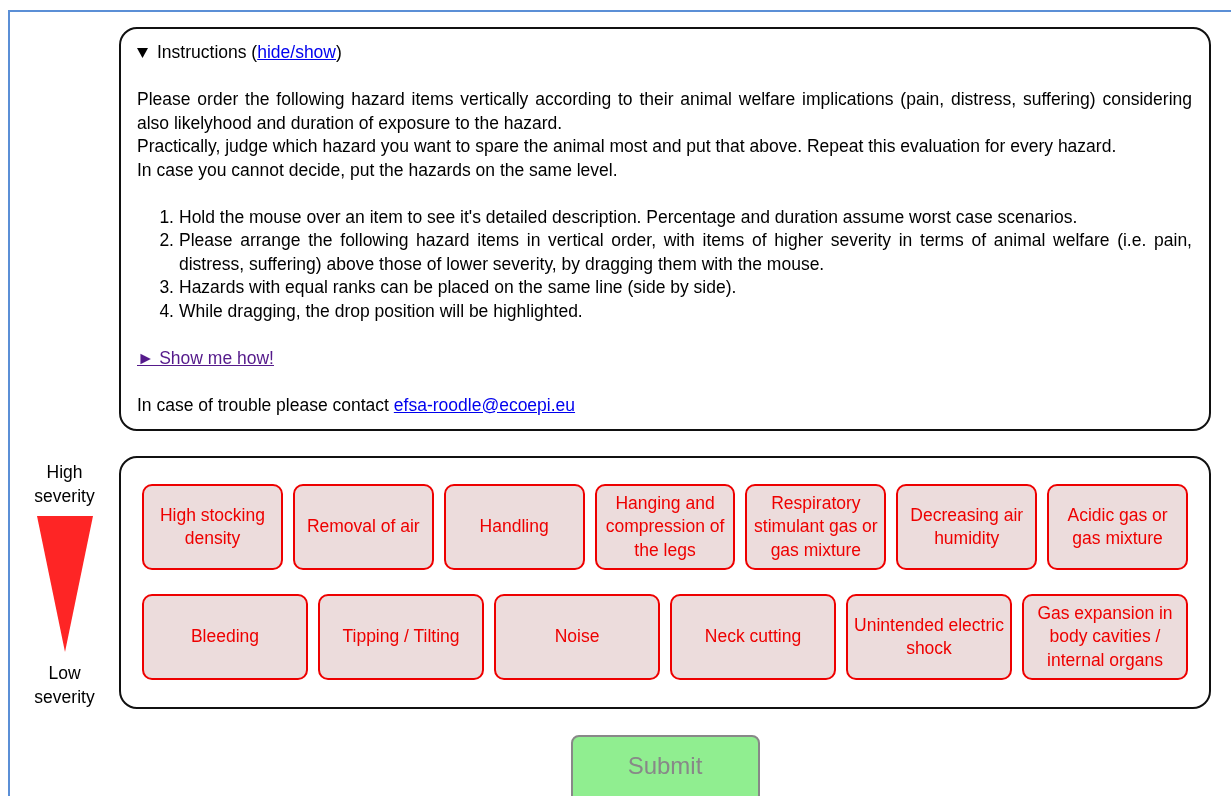 This screenshot has height=796, width=1231. What do you see at coordinates (166, 287) in the screenshot?
I see `step-number: 3.` at bounding box center [166, 287].